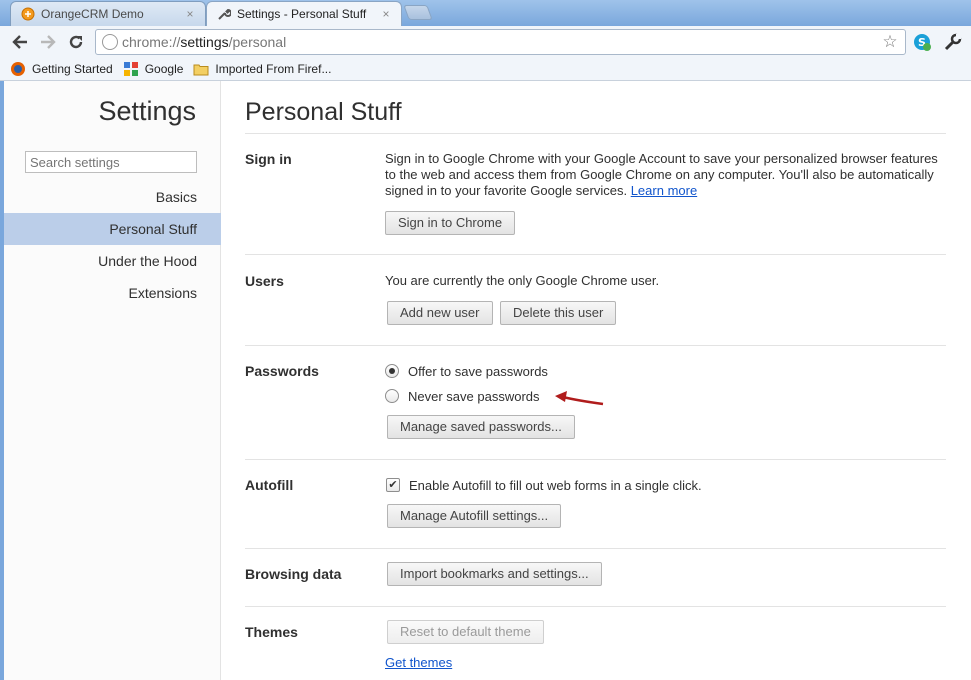 This screenshot has height=680, width=971. I want to click on reload-icon, so click(76, 42).